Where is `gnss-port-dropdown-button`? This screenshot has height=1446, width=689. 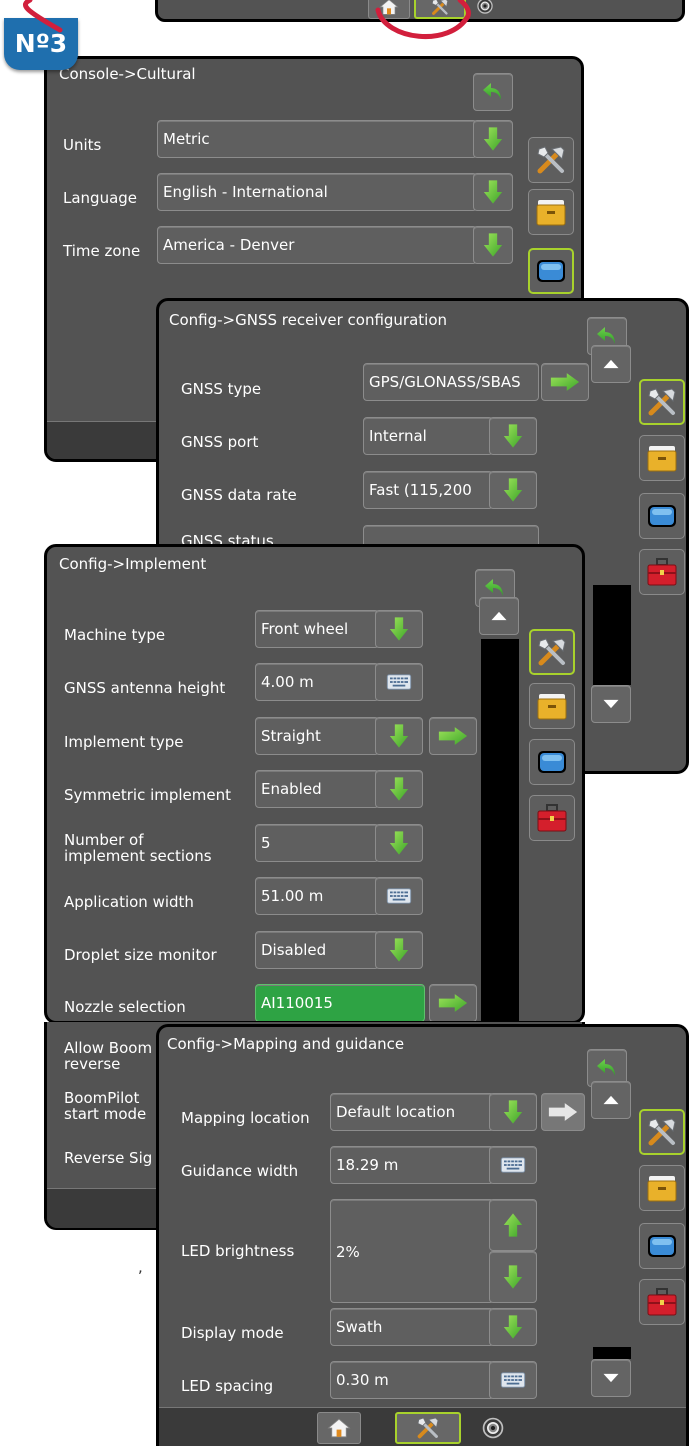
gnss-port-dropdown-button is located at coordinates (513, 436).